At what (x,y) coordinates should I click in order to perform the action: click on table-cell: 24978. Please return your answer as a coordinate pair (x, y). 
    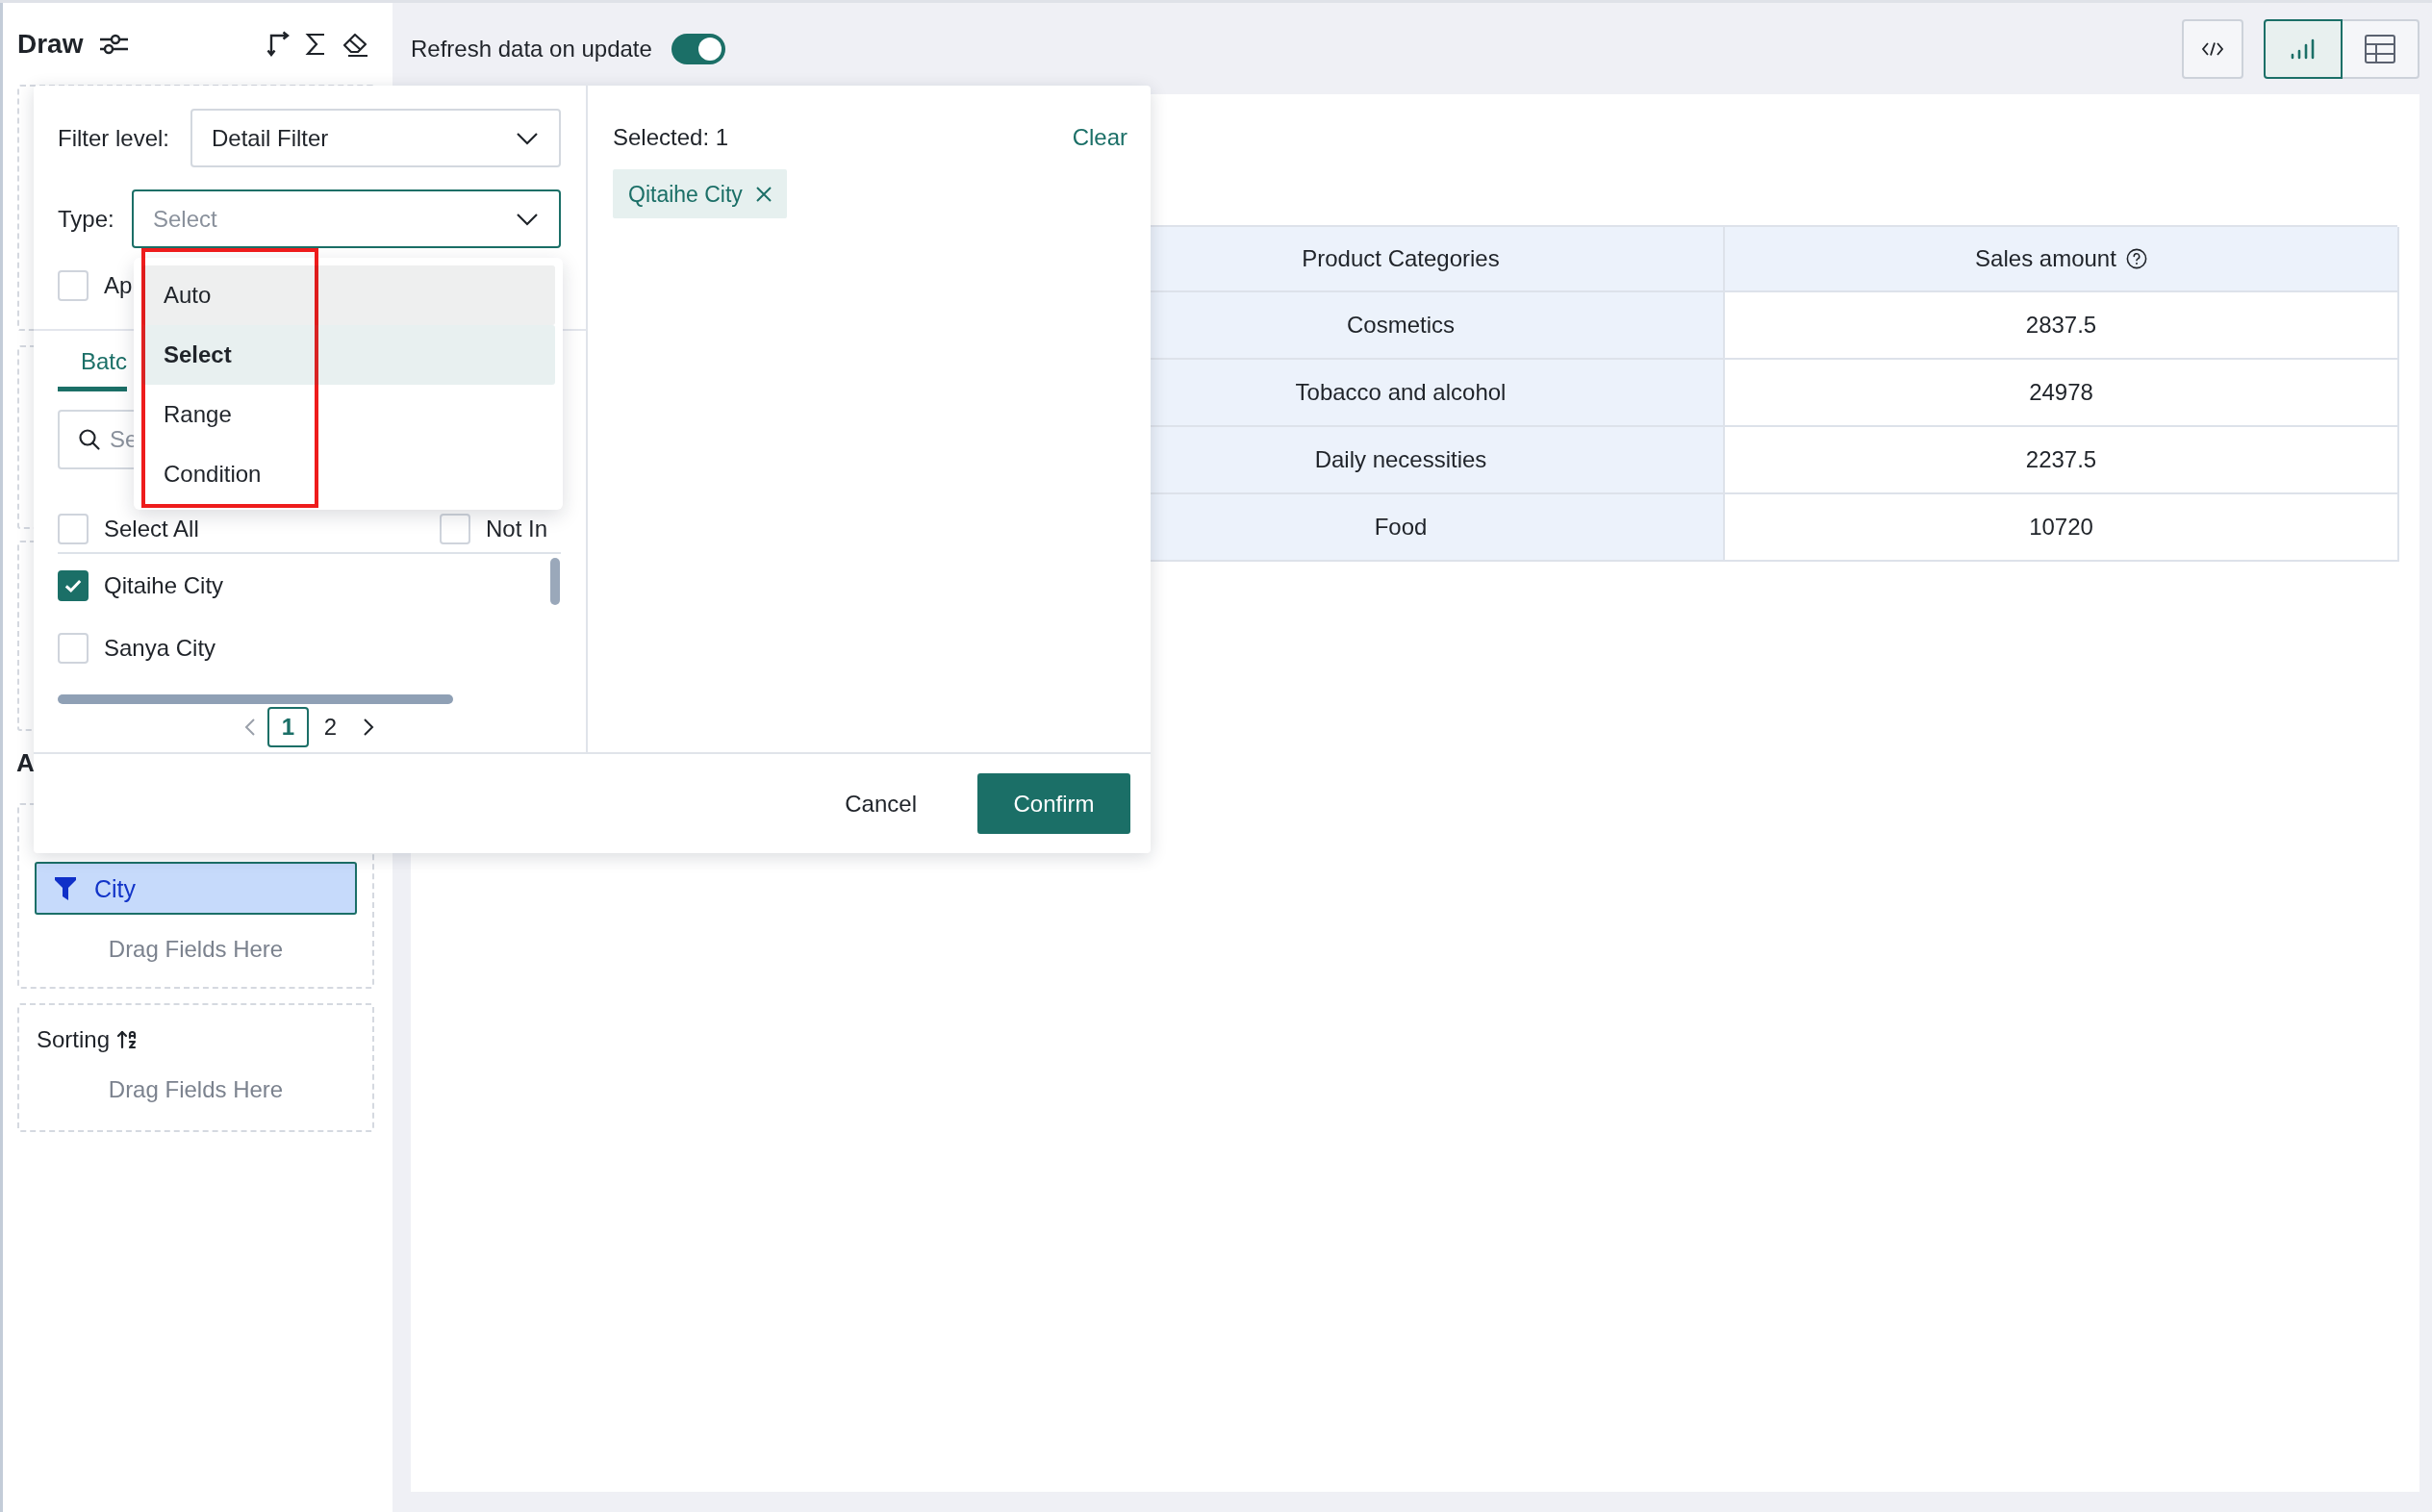
    Looking at the image, I should click on (2062, 394).